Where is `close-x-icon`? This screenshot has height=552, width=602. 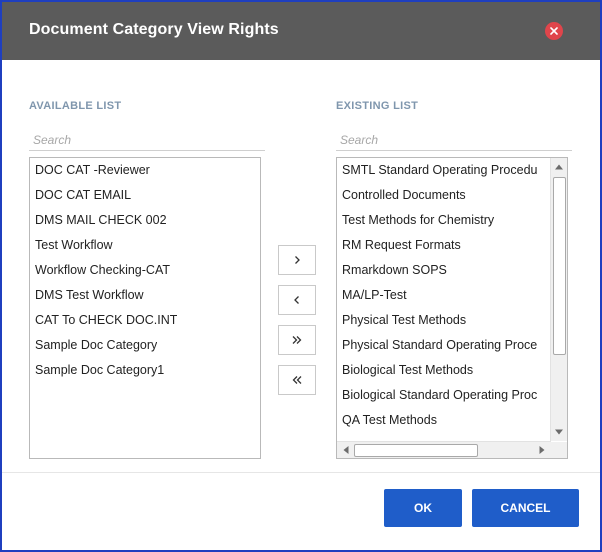
close-x-icon is located at coordinates (554, 31).